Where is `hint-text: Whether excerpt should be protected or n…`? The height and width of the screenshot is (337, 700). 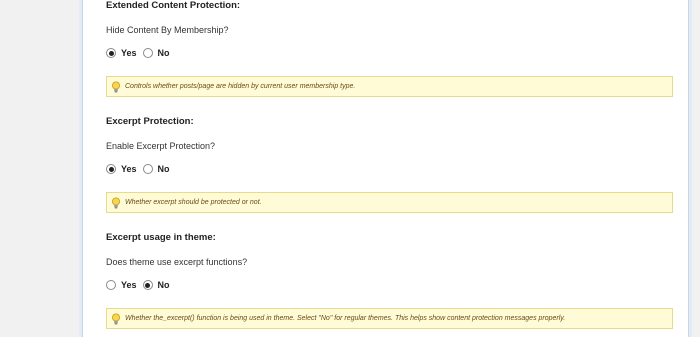
hint-text: Whether excerpt should be protected or n… is located at coordinates (193, 202).